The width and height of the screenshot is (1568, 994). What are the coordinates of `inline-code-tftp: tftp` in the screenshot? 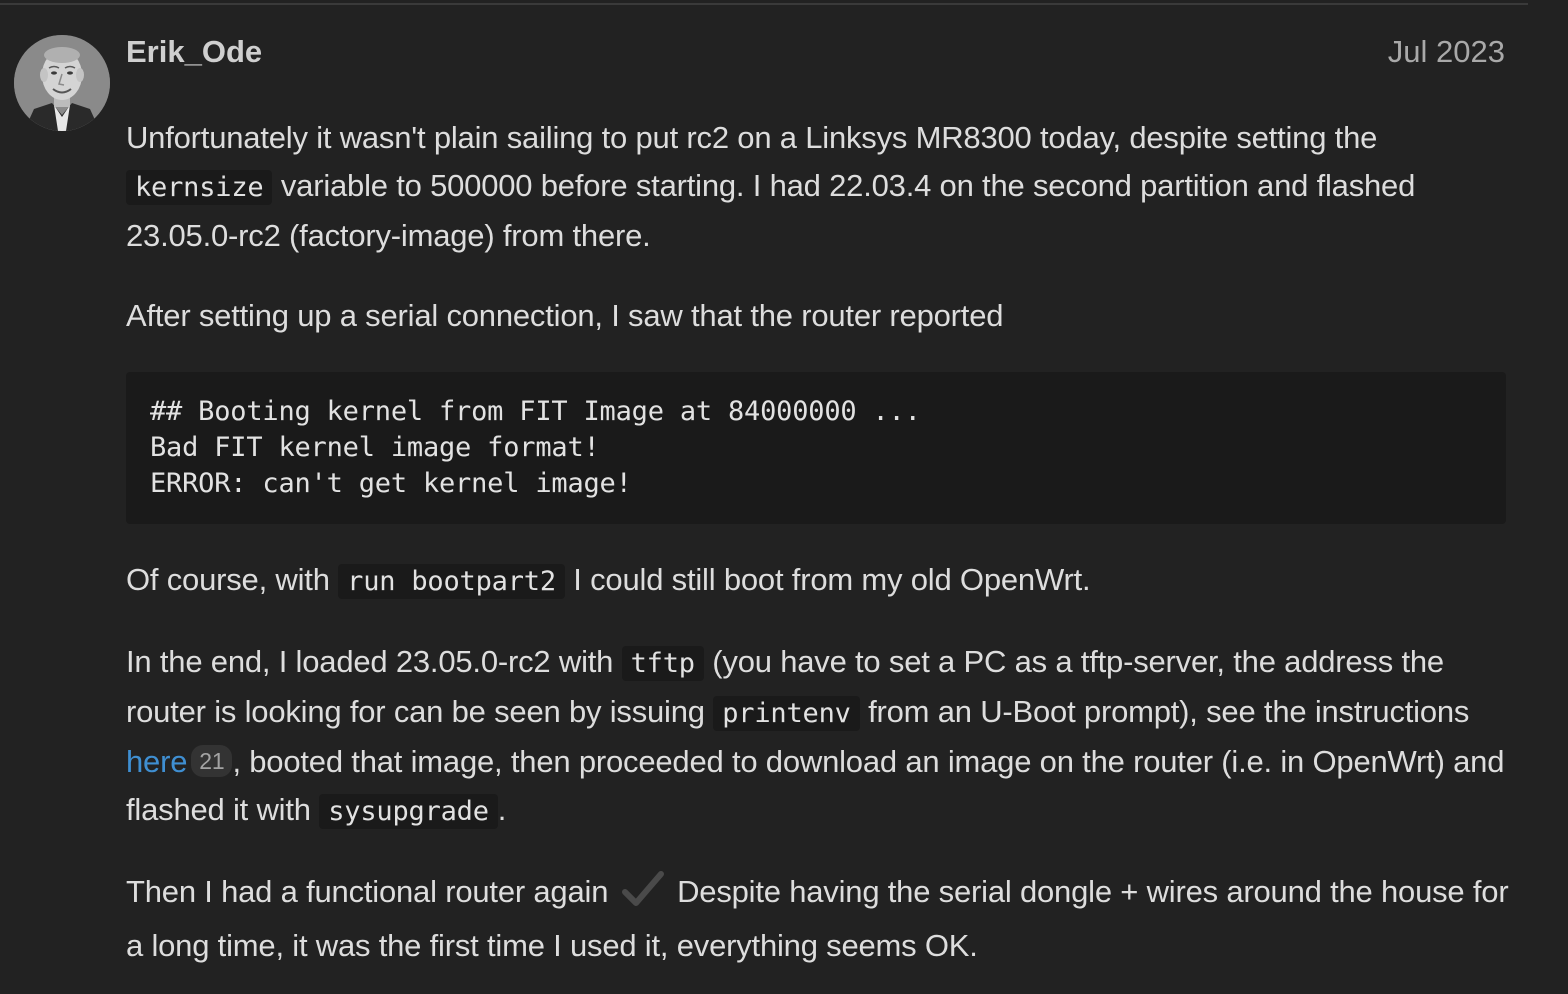 It's located at (662, 663).